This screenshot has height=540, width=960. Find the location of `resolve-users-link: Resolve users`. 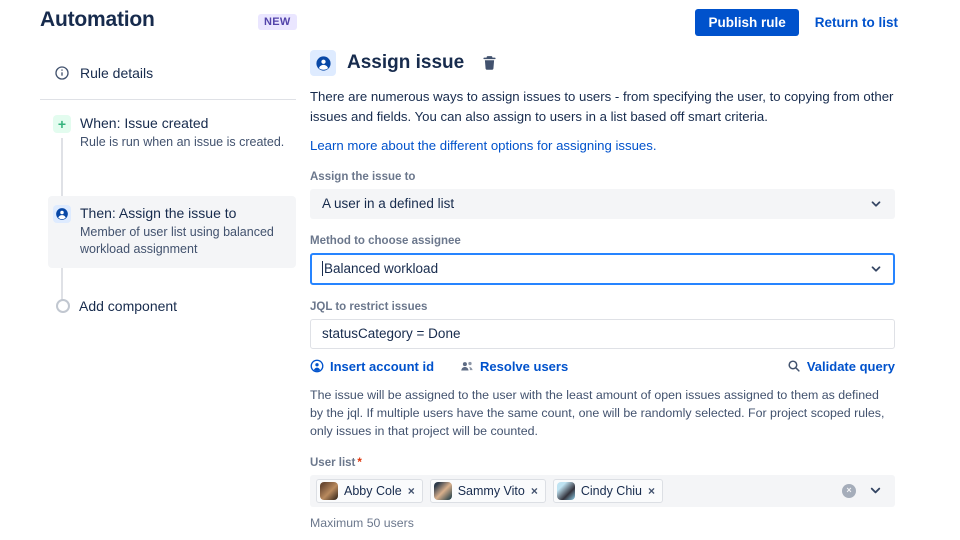

resolve-users-link: Resolve users is located at coordinates (514, 366).